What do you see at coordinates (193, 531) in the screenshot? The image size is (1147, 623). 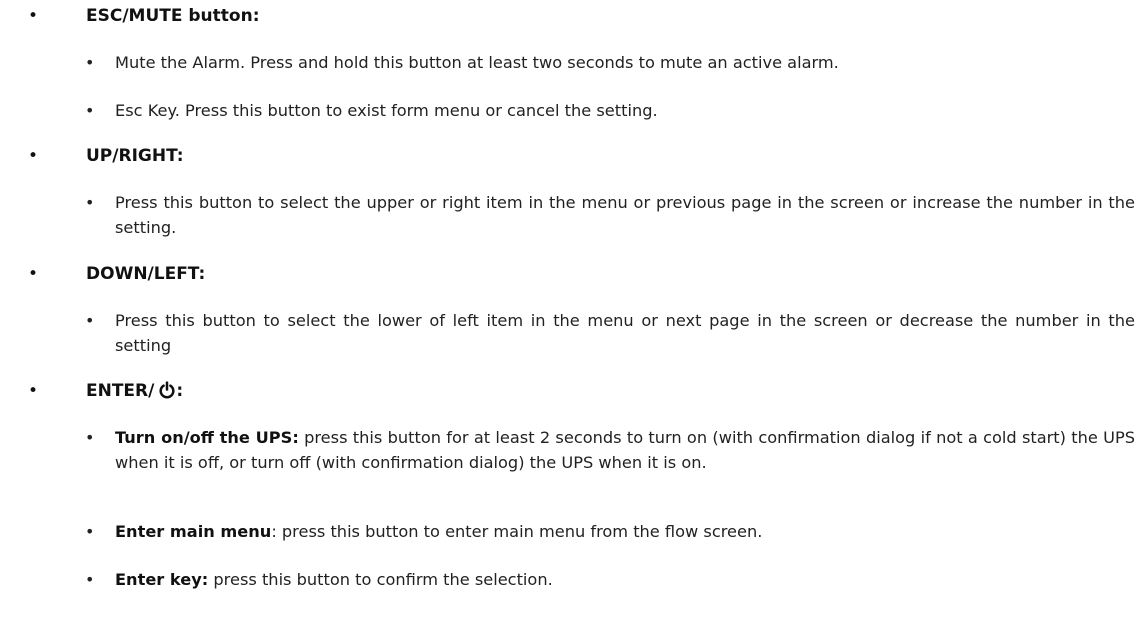 I see `item-label: Enter main menu` at bounding box center [193, 531].